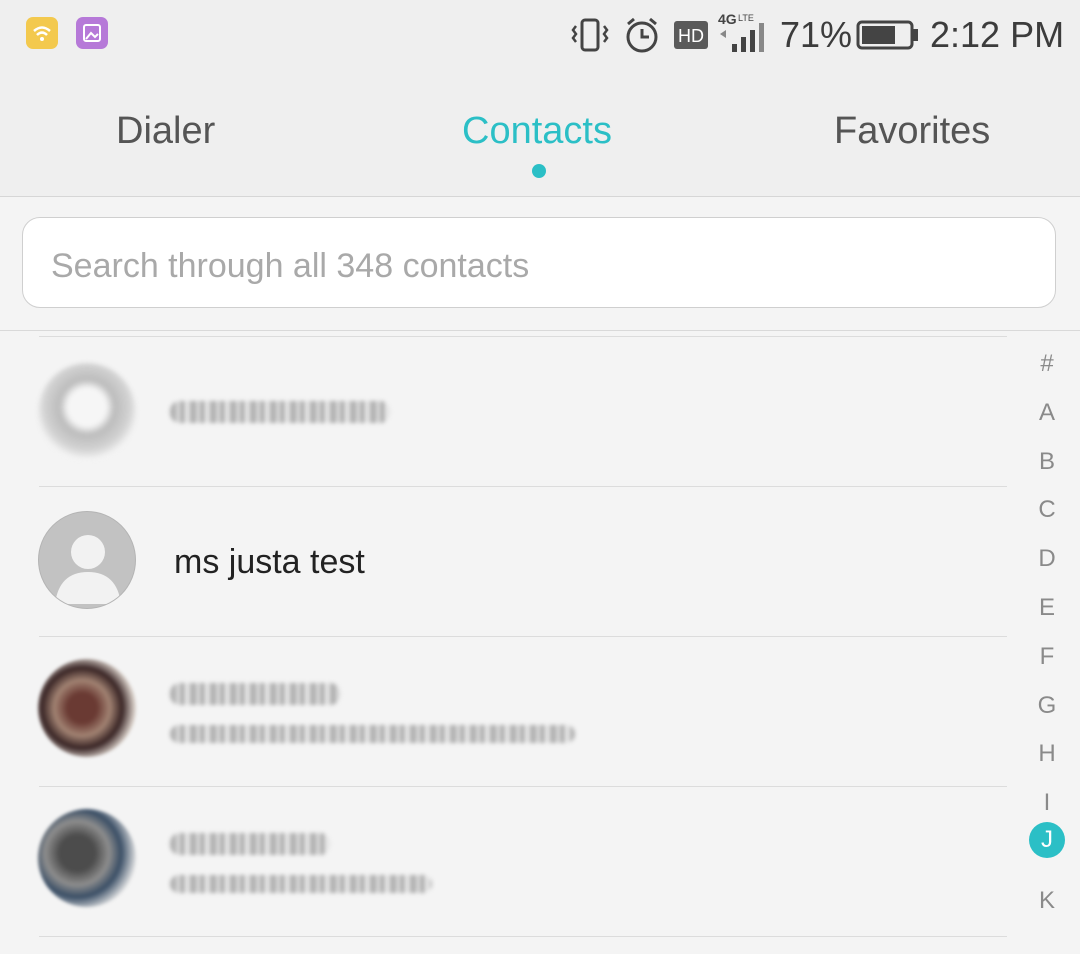 This screenshot has width=1080, height=954. What do you see at coordinates (1047, 608) in the screenshot?
I see `alphabet-letter-e: E` at bounding box center [1047, 608].